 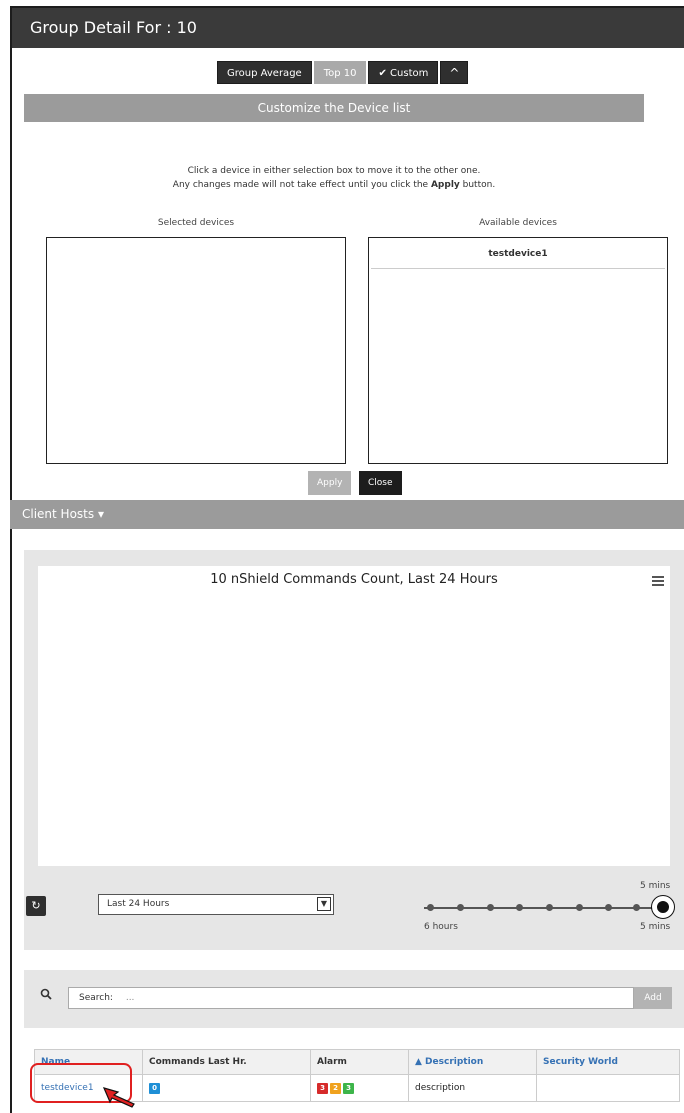 What do you see at coordinates (655, 927) in the screenshot?
I see `slider-max-label: 5 mins` at bounding box center [655, 927].